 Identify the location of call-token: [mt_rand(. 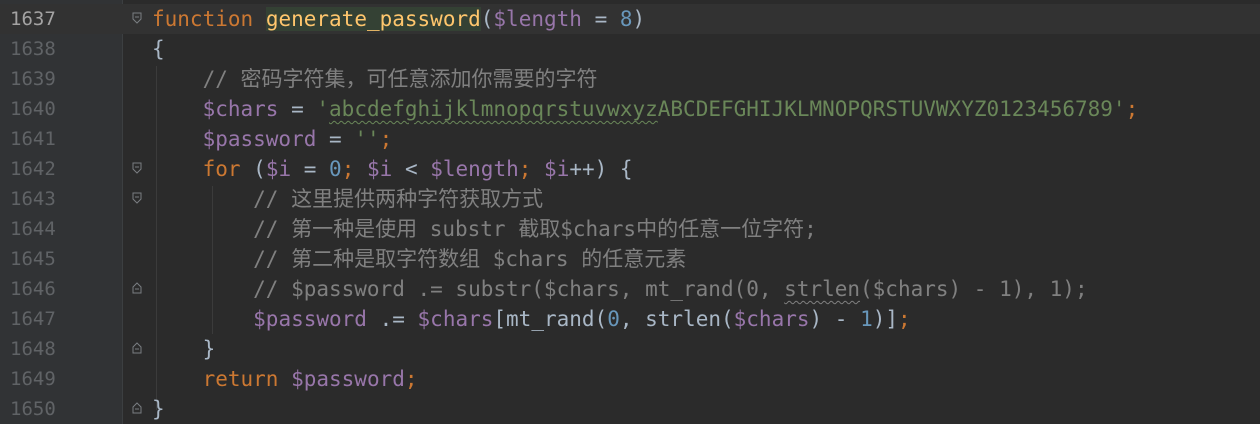
(550, 319).